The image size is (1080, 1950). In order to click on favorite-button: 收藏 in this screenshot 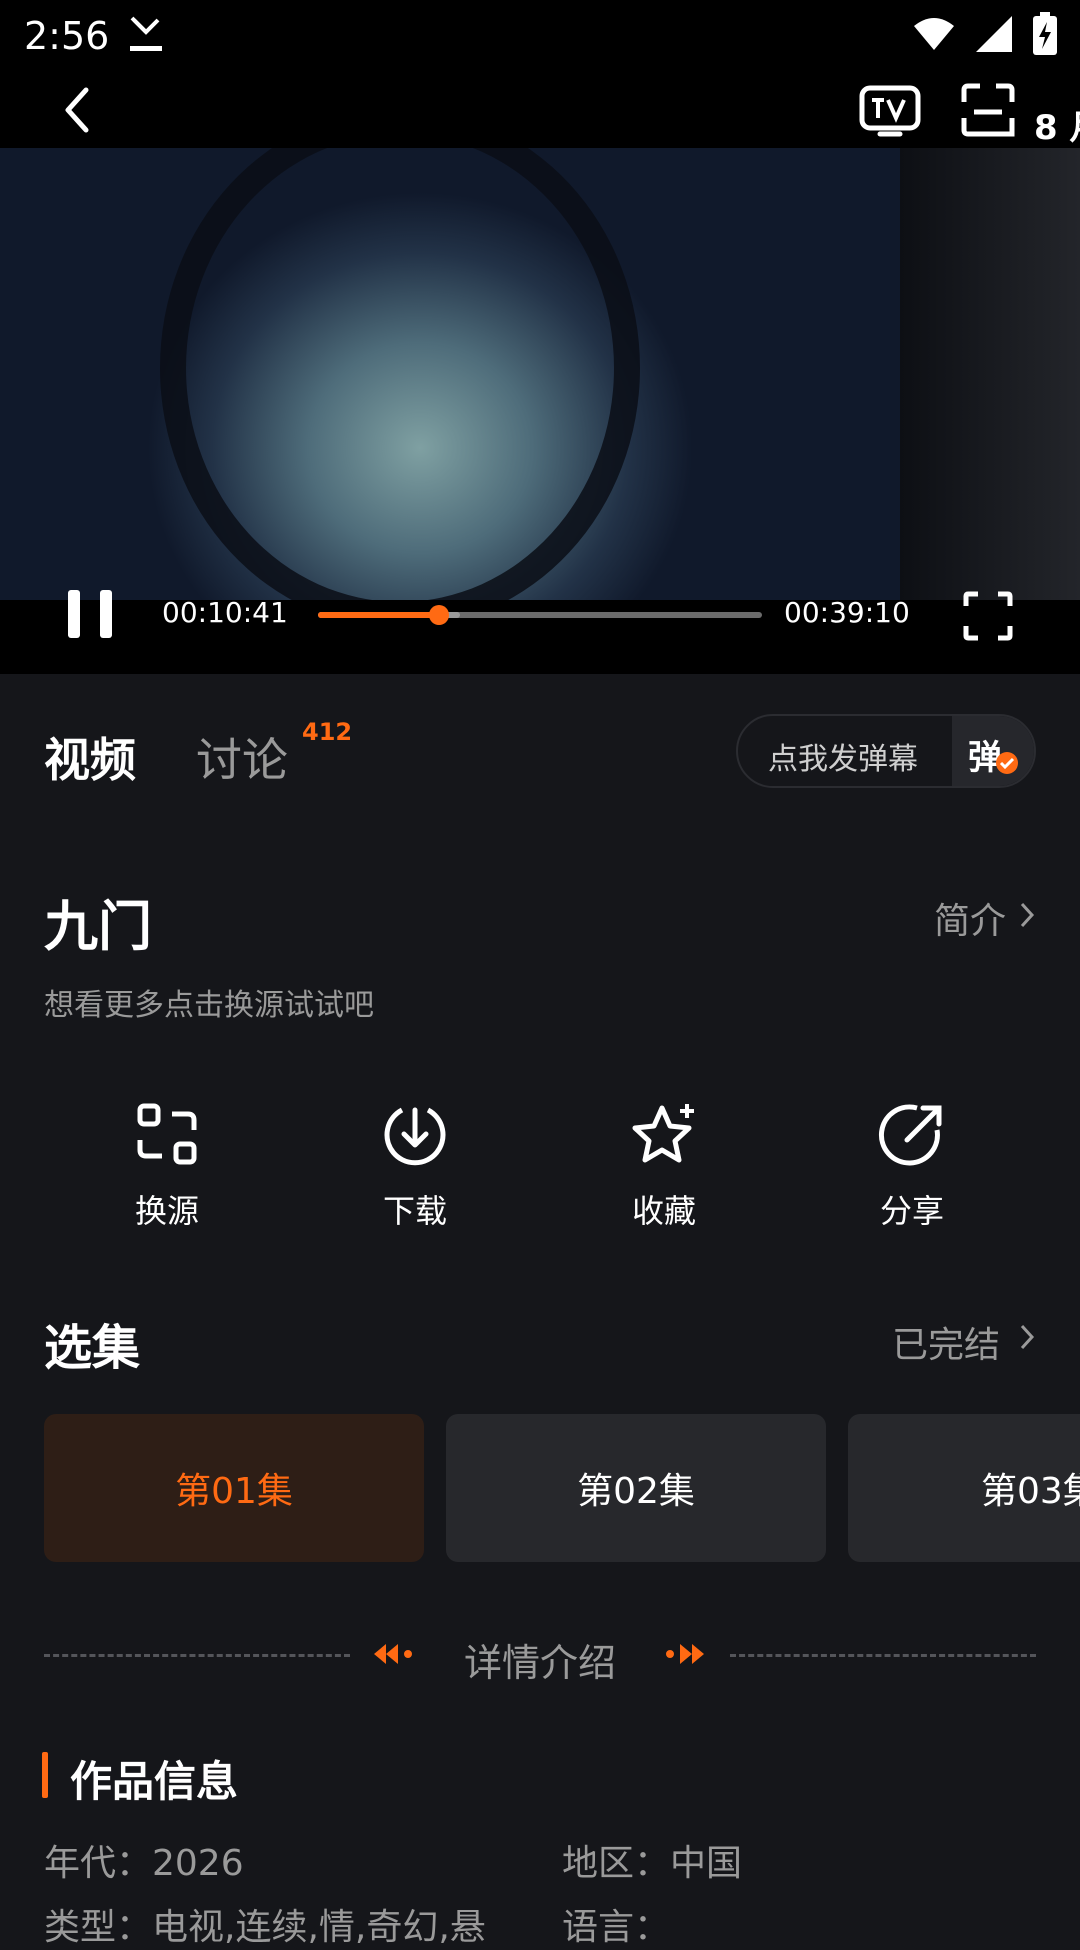, I will do `click(664, 1166)`.